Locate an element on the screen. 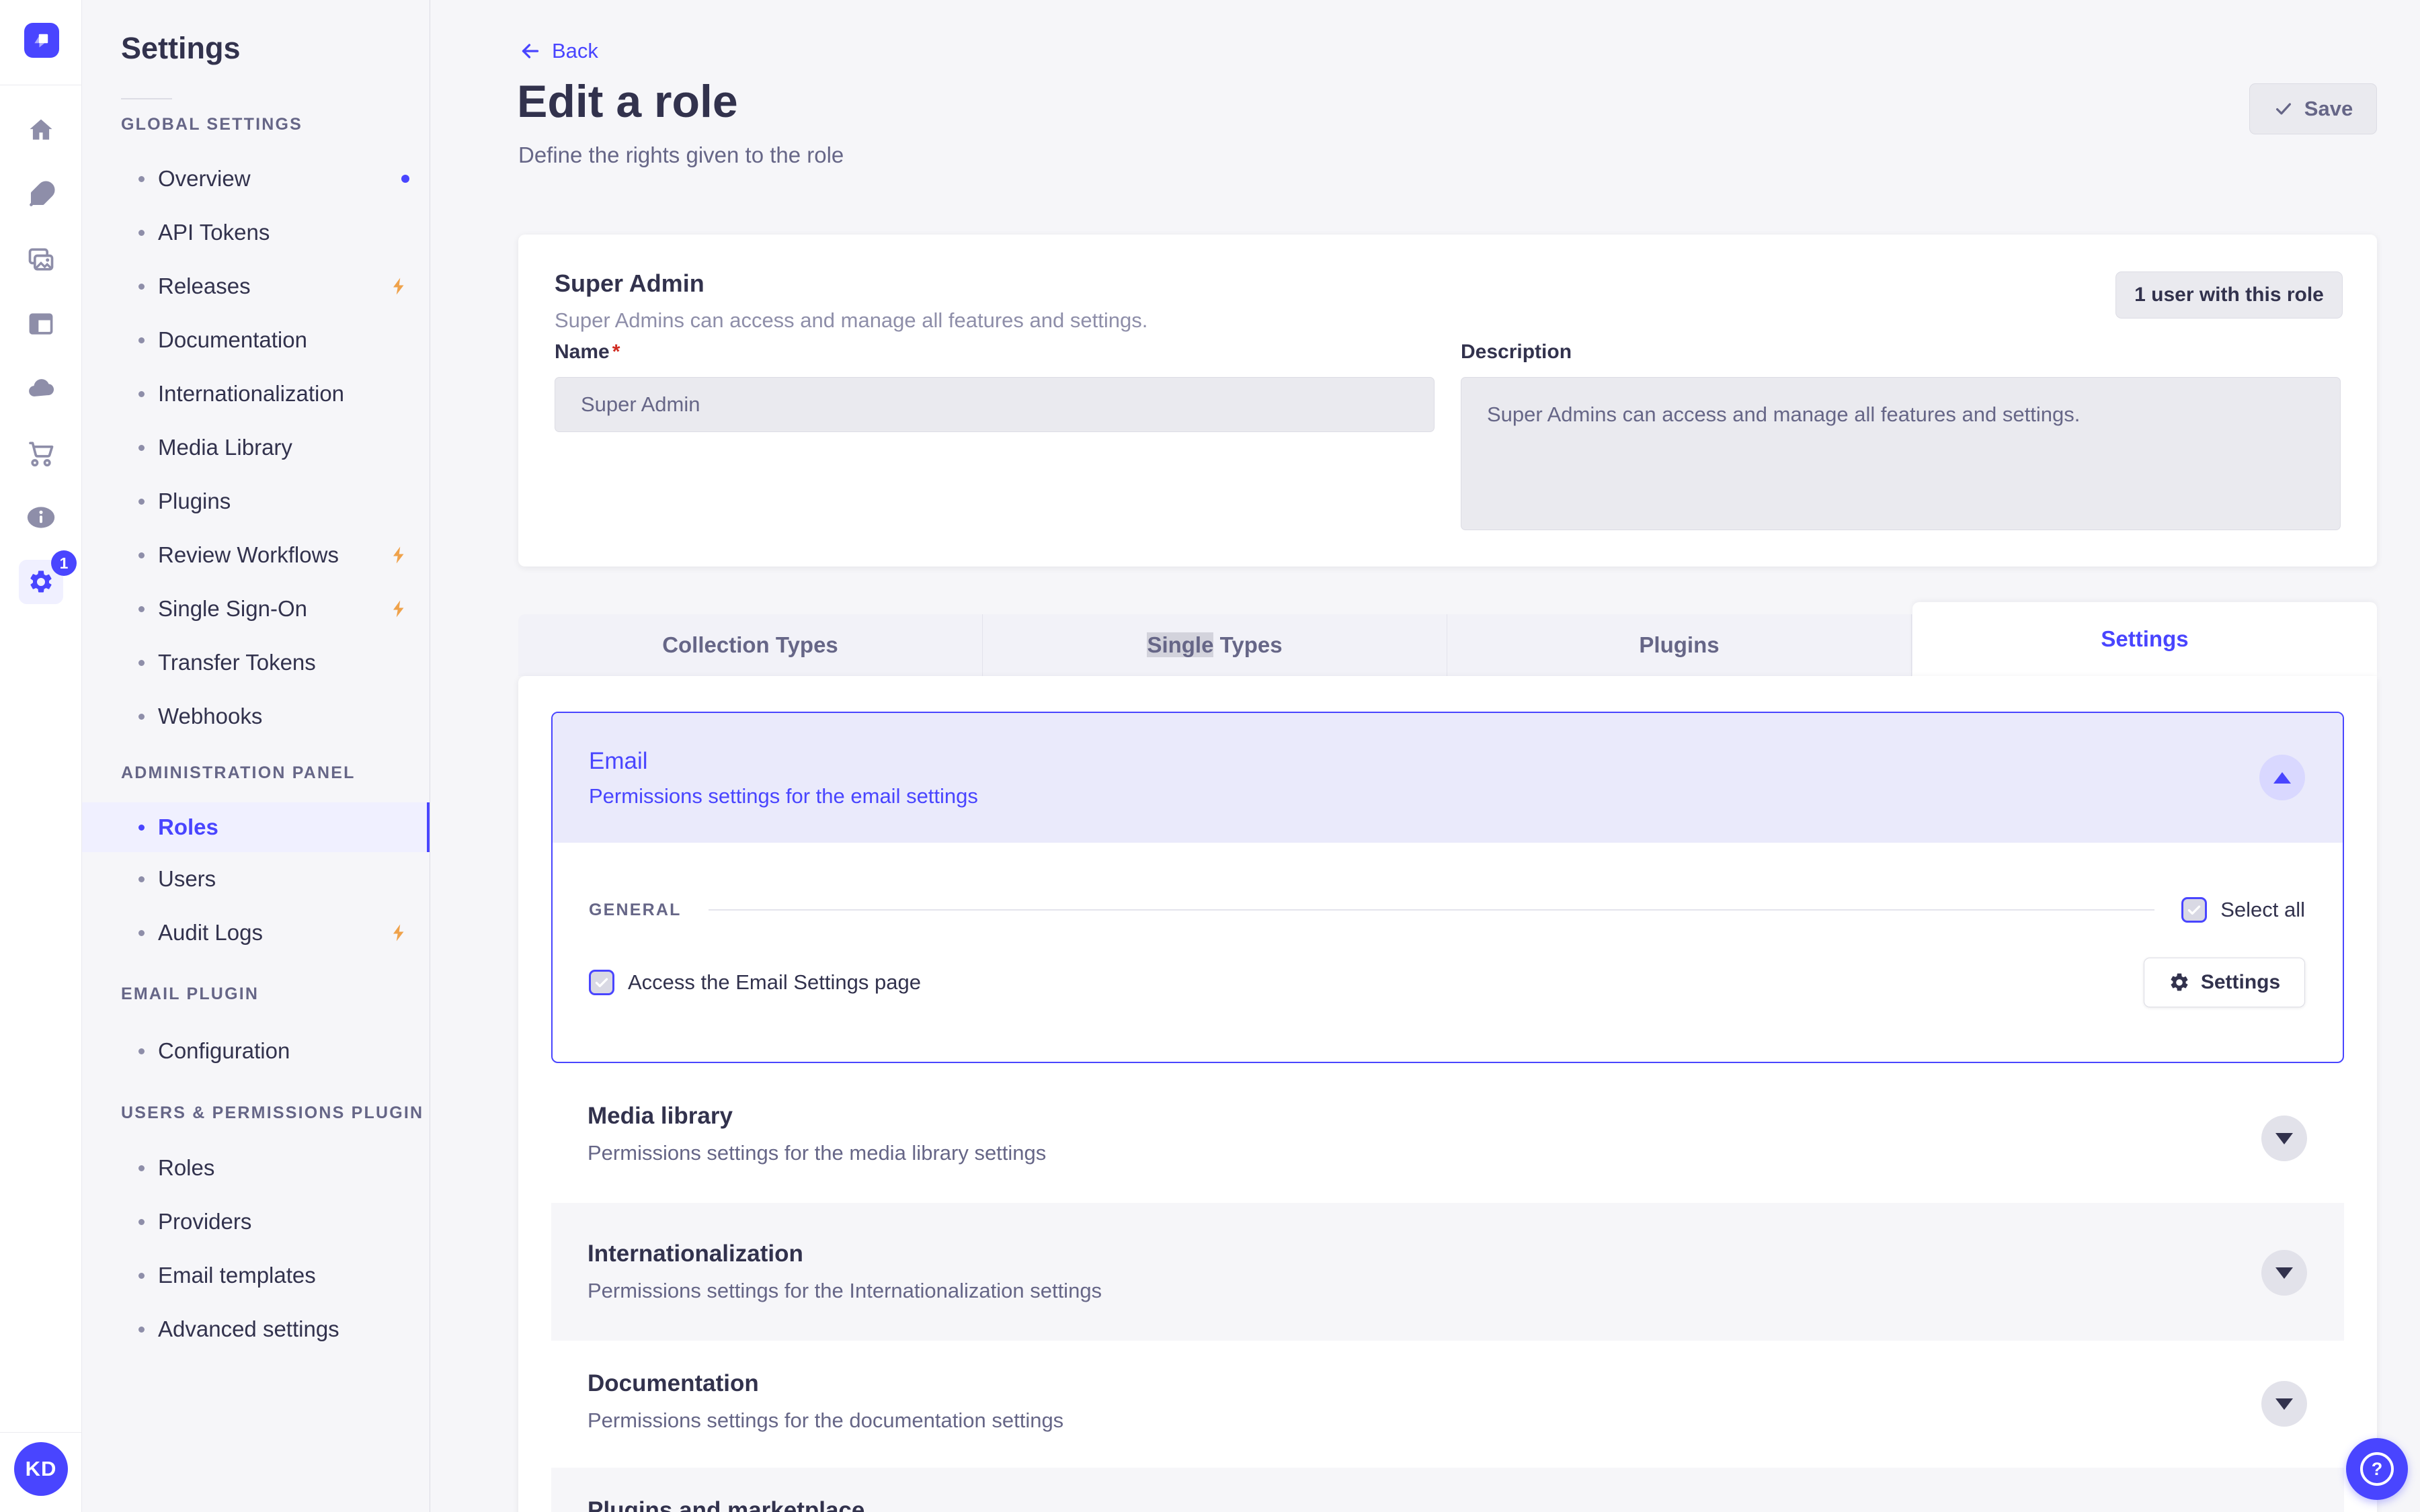 Image resolution: width=2420 pixels, height=1512 pixels. accordion-title: Documentation is located at coordinates (673, 1383).